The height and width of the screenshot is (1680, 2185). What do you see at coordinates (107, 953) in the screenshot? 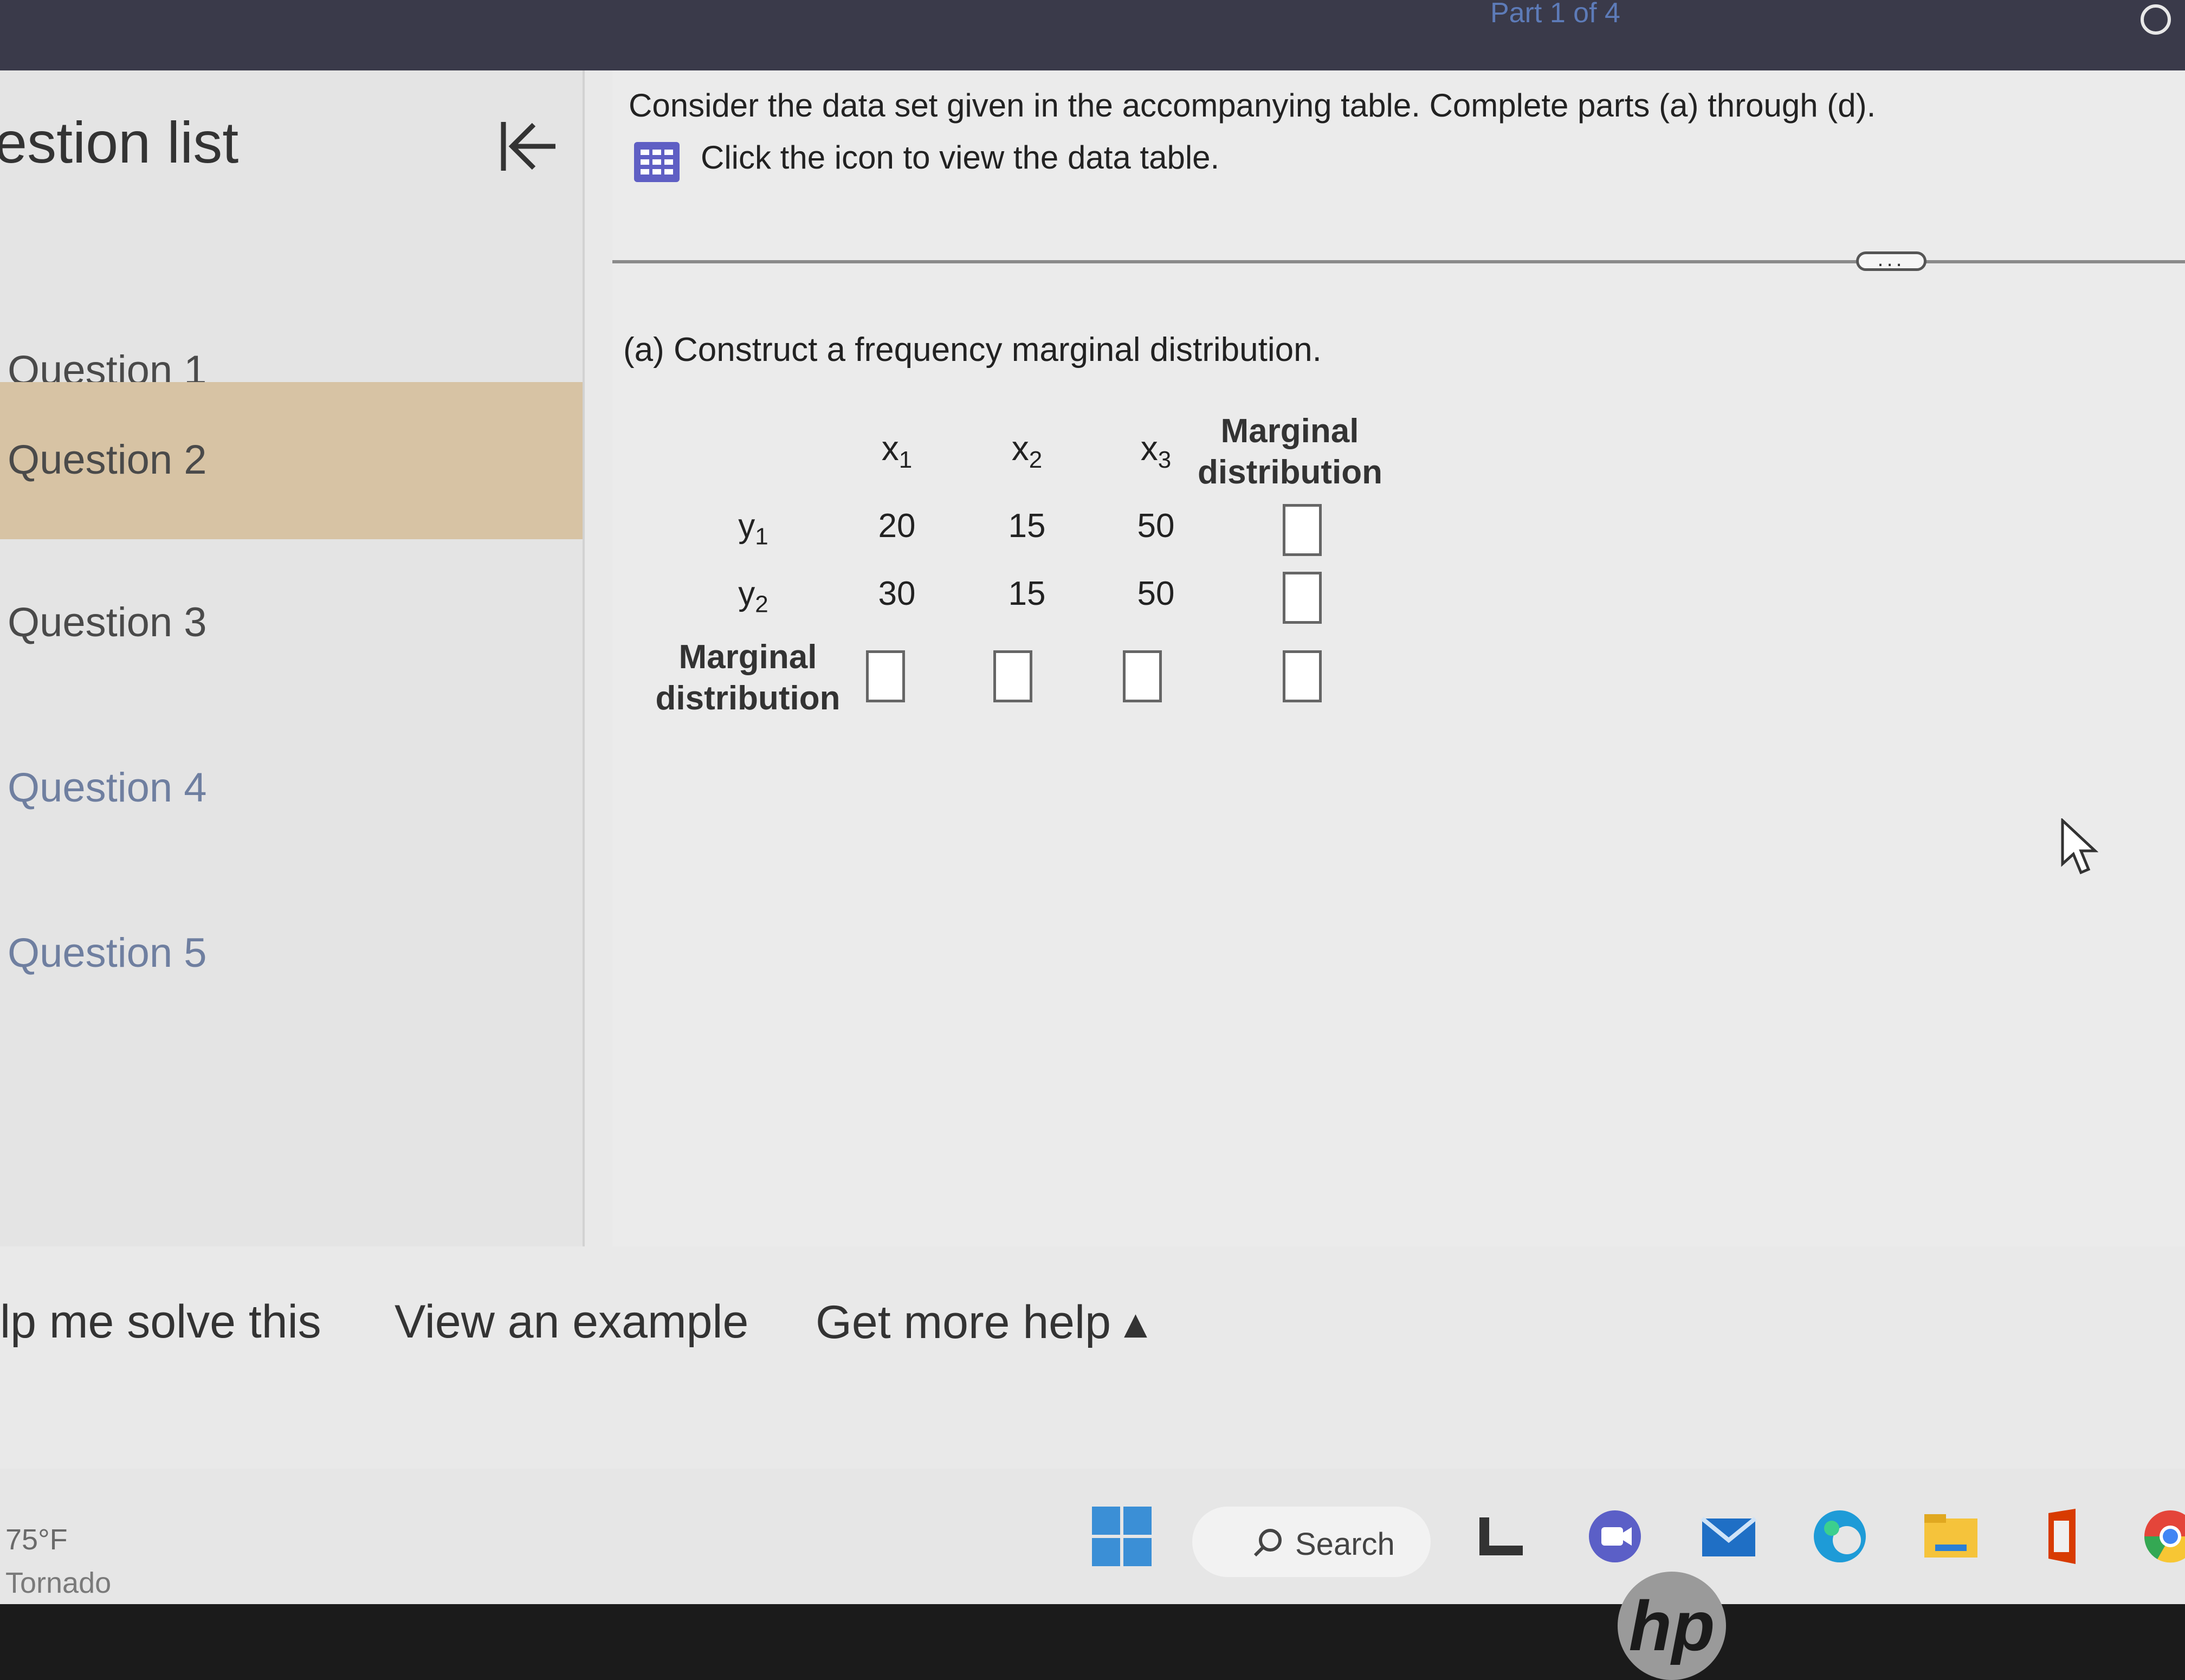
I see `sidebar-item-label: Question 5` at bounding box center [107, 953].